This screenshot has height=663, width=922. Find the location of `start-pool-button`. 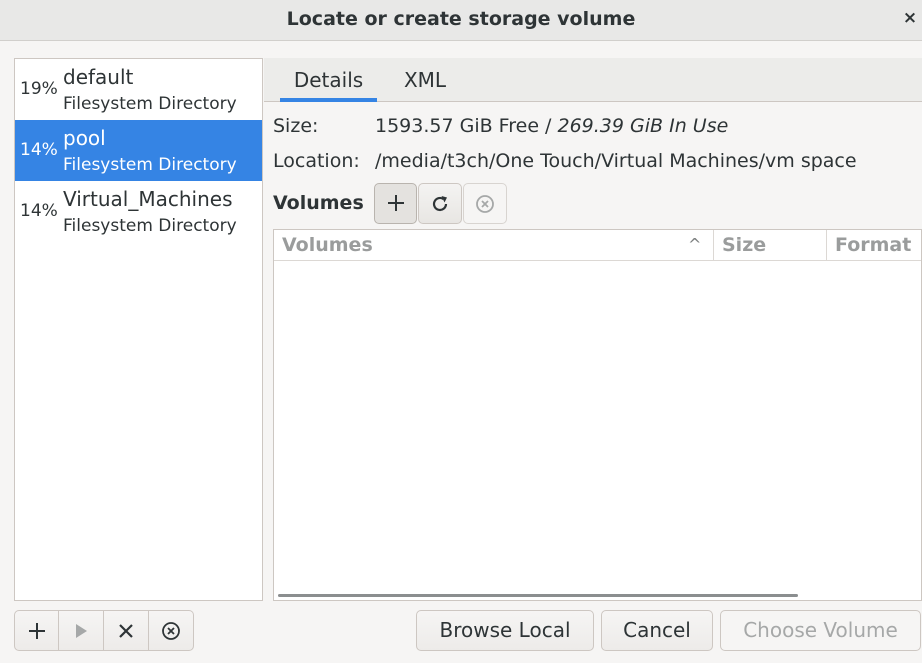

start-pool-button is located at coordinates (81, 630).